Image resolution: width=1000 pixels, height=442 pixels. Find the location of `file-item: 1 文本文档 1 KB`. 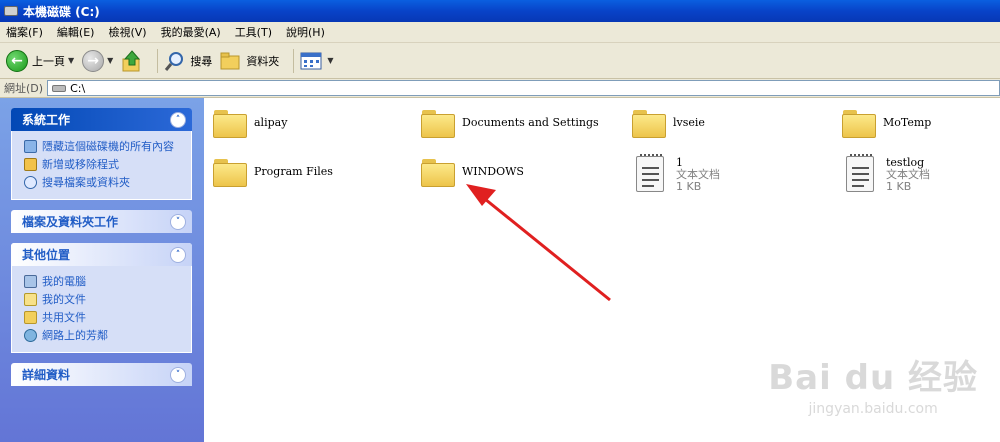

file-item: 1 文本文档 1 KB is located at coordinates (678, 173).